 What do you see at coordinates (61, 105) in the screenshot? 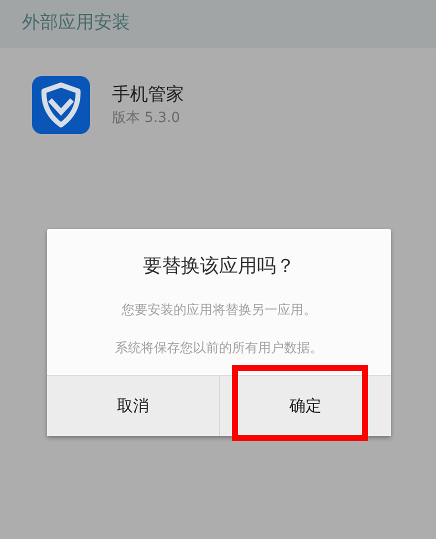
I see `shield-app-icon` at bounding box center [61, 105].